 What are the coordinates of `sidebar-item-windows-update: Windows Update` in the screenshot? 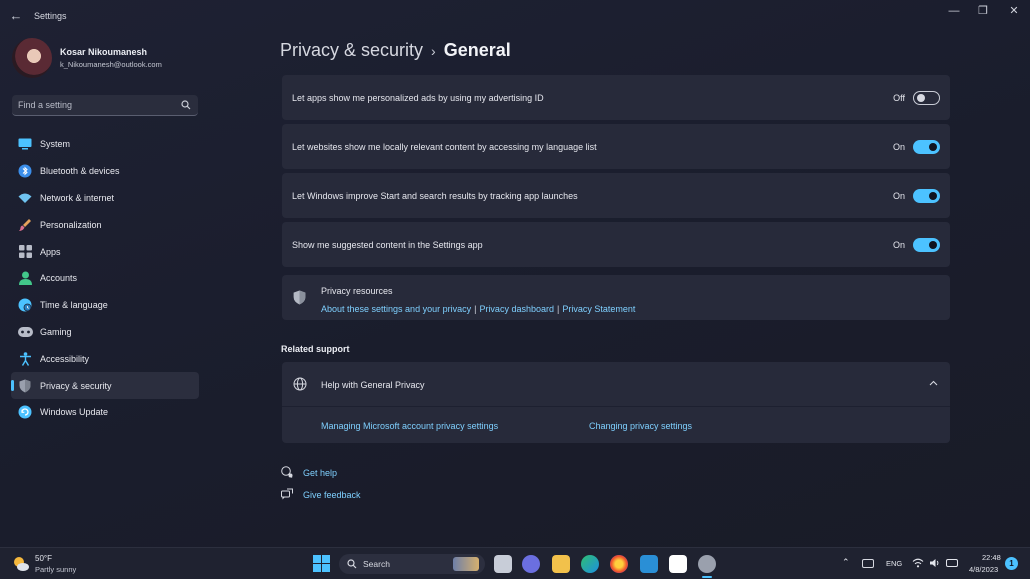 It's located at (105, 412).